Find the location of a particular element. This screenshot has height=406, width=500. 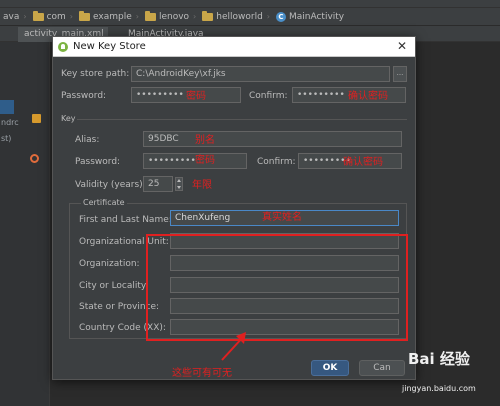

breadcrumb-item: lenovo › is located at coordinates (170, 17).